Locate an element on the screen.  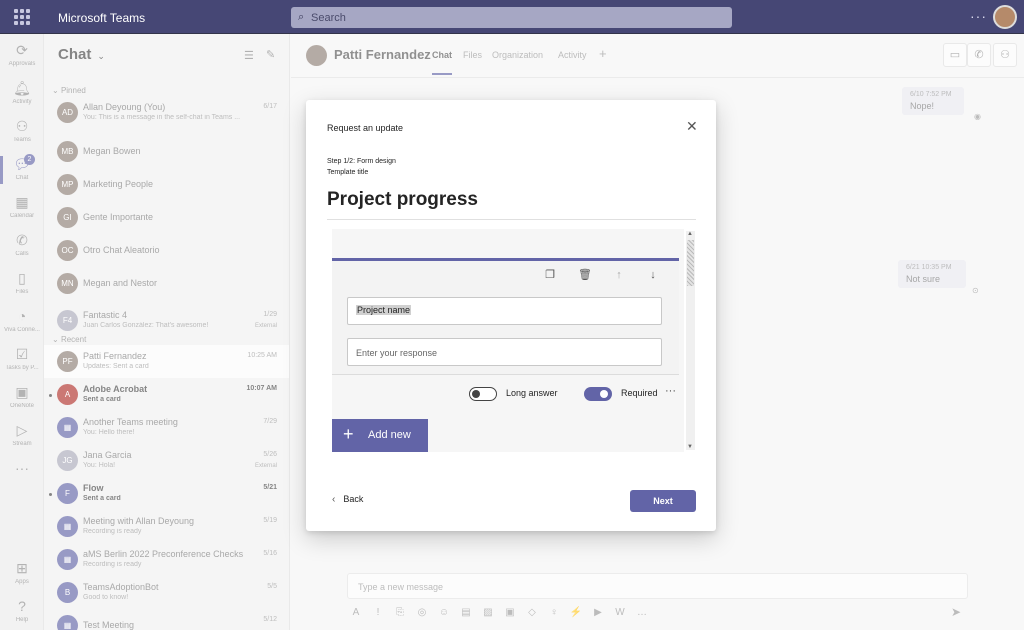
trash-icon: 🗑︎ is located at coordinates (585, 275).